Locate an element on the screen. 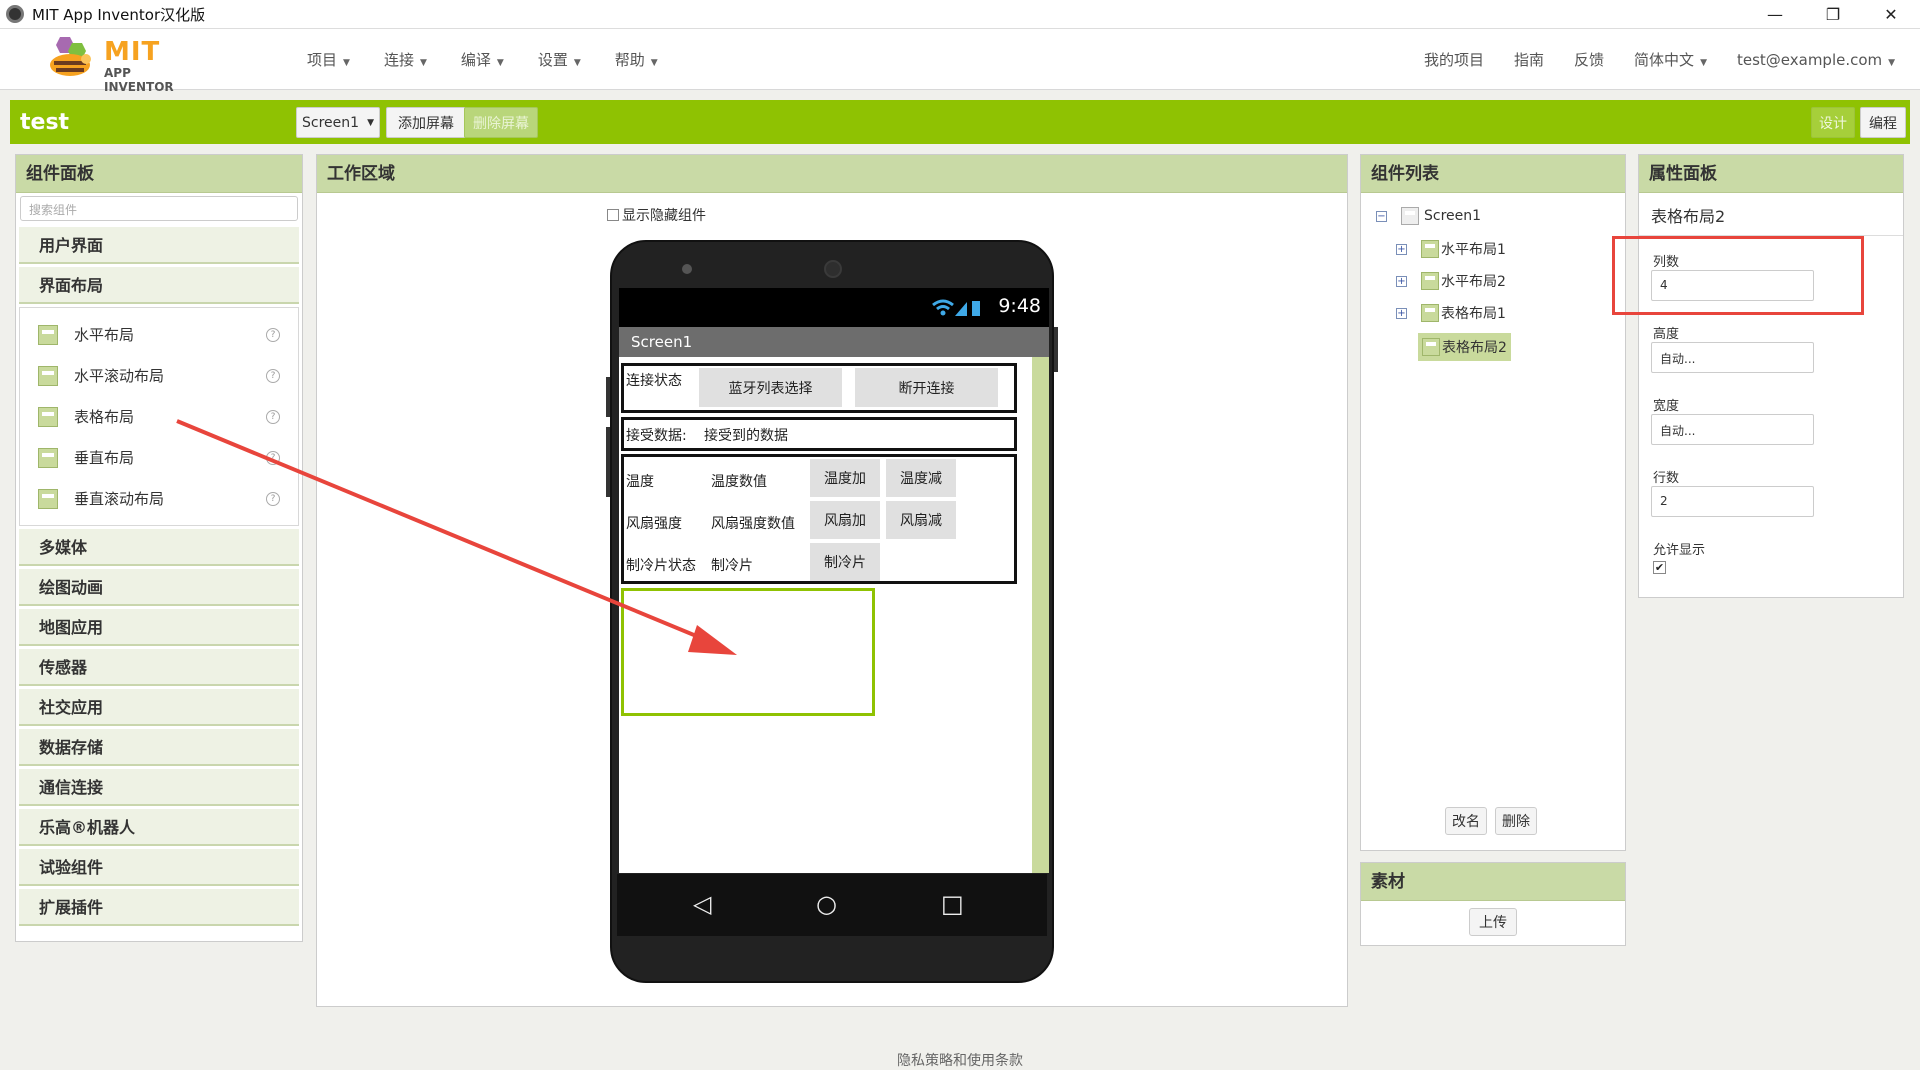  media-panel: 素材 上传 is located at coordinates (1493, 904).